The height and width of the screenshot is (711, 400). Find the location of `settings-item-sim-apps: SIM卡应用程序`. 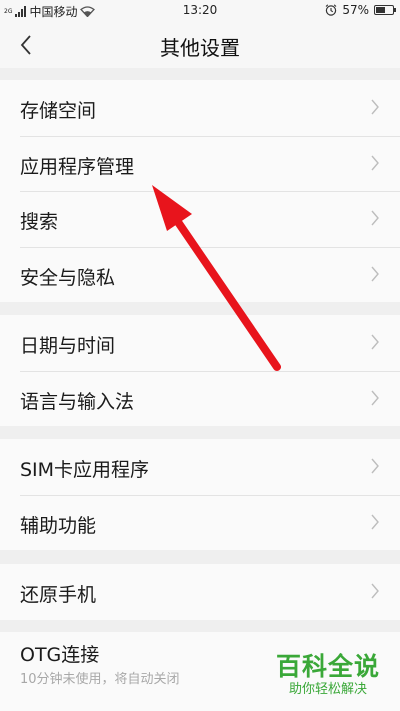

settings-item-sim-apps: SIM卡应用程序 is located at coordinates (200, 467).